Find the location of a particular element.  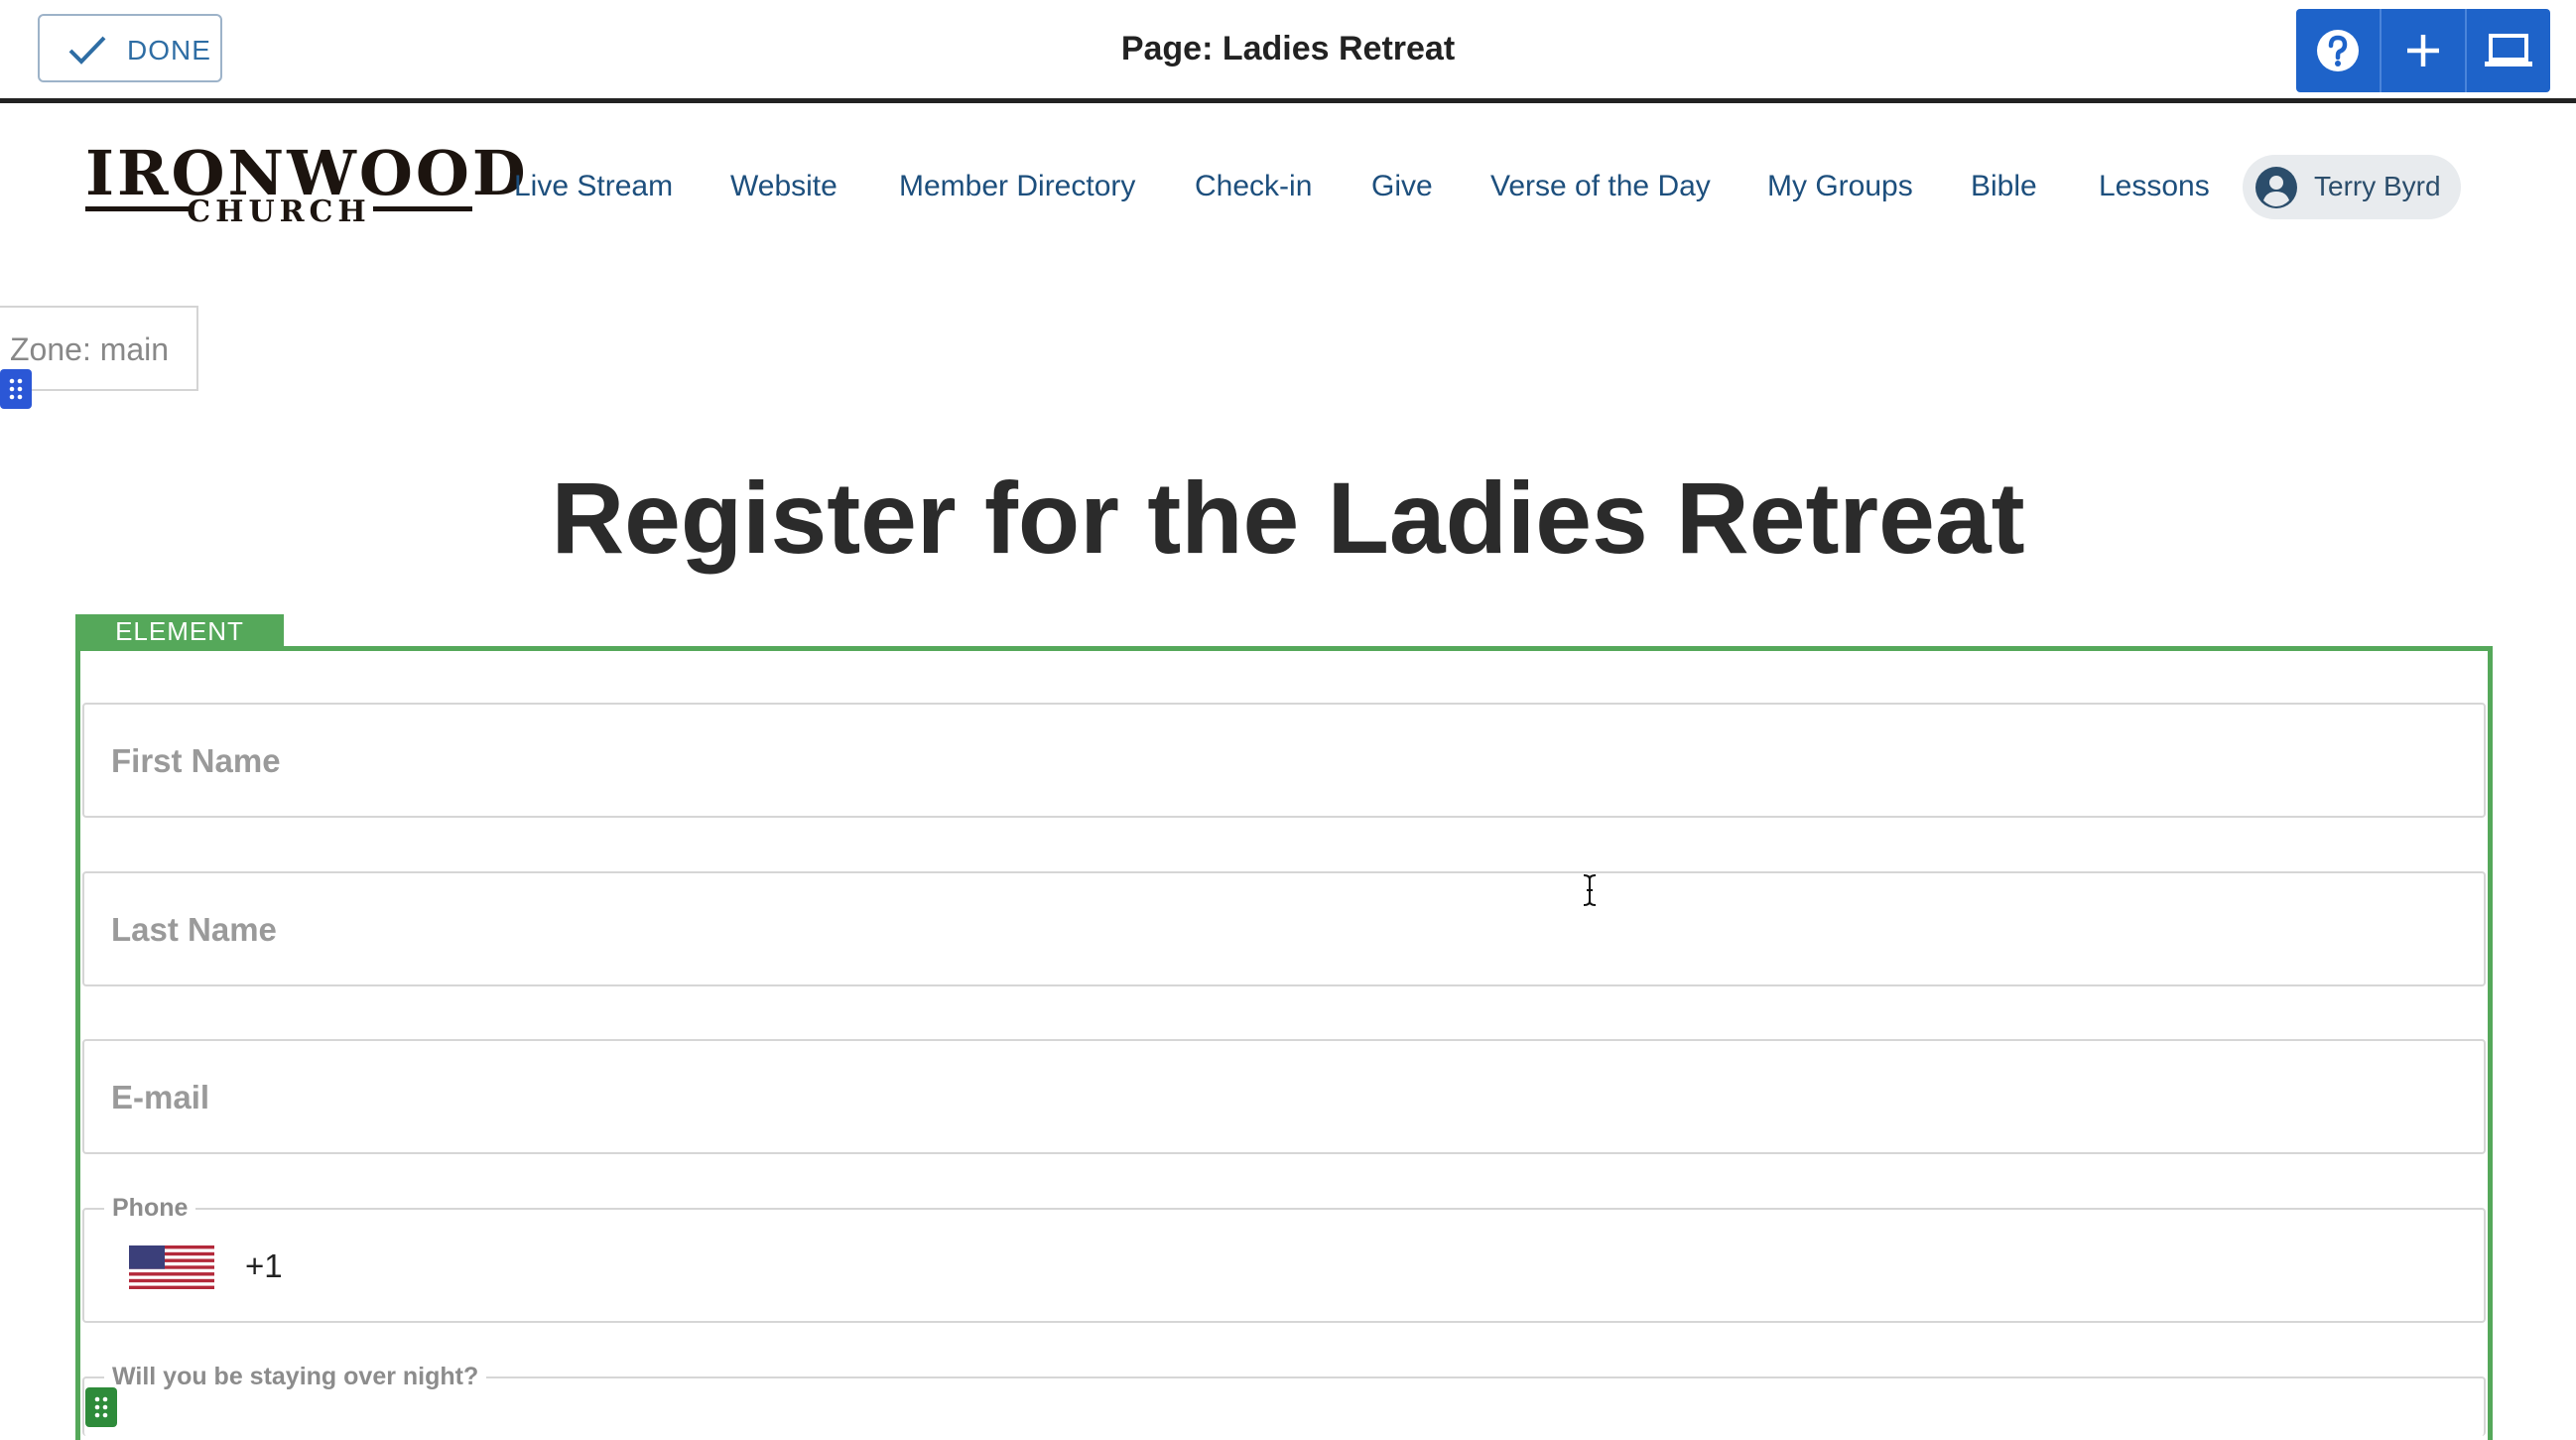

editor-tool-group is located at coordinates (2423, 51).